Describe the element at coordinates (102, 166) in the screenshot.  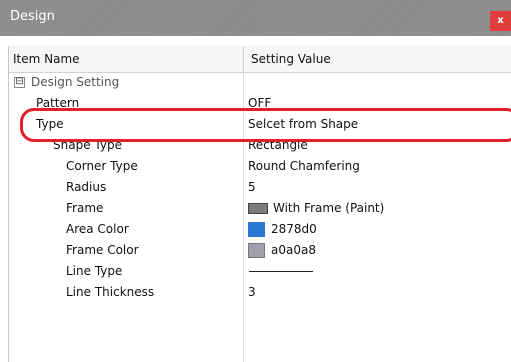
I see `property-name: Corner Type` at that location.